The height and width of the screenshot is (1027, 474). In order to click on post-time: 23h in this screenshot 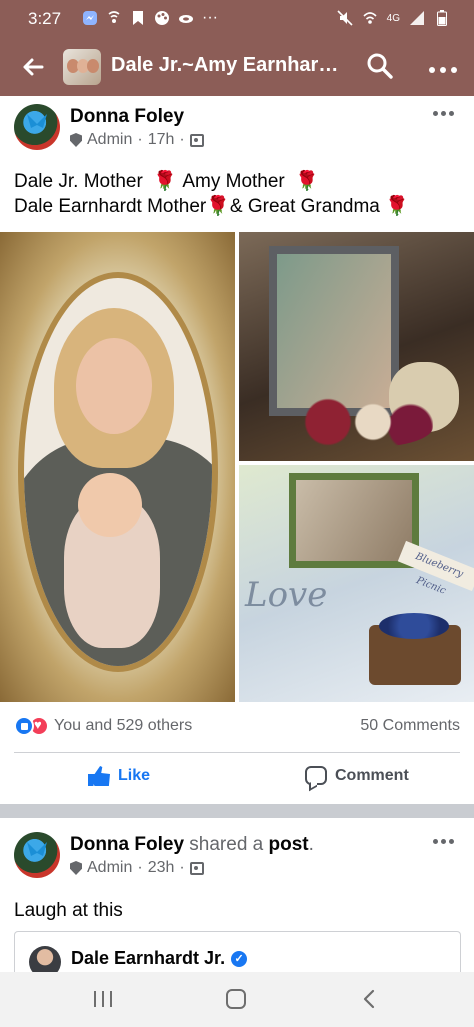, I will do `click(161, 868)`.